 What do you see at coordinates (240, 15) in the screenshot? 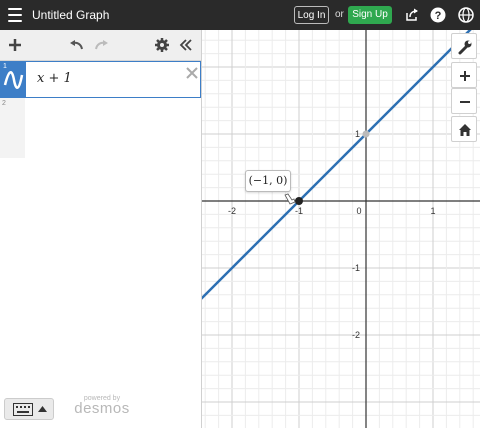
I see `top-bar: Untitled Graph Log In or Sign Up ?` at bounding box center [240, 15].